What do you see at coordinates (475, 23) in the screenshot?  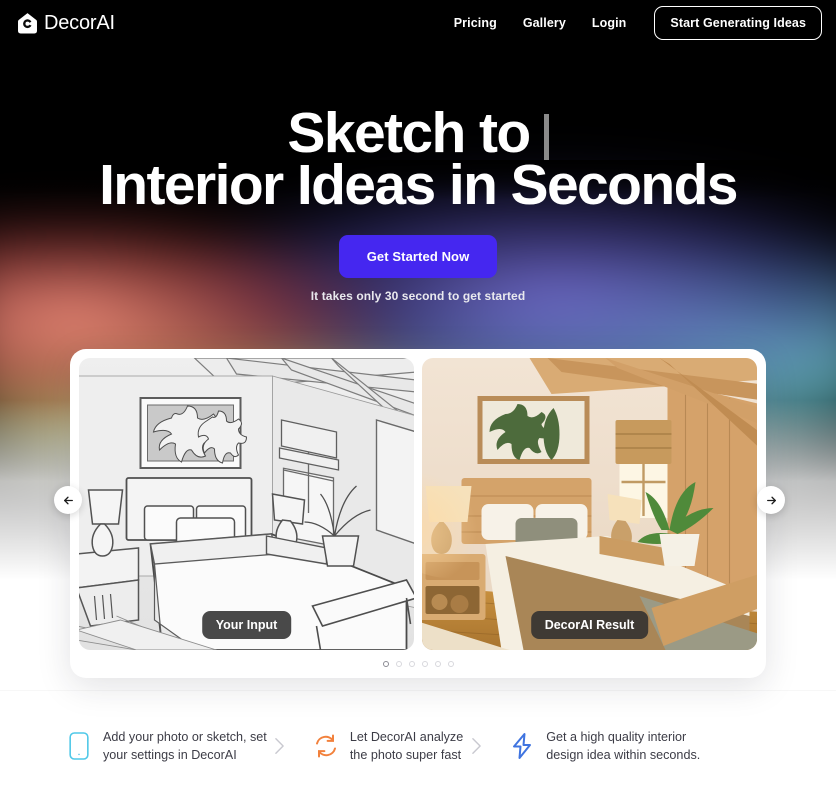 I see `nav-link-pricing: Pricing` at bounding box center [475, 23].